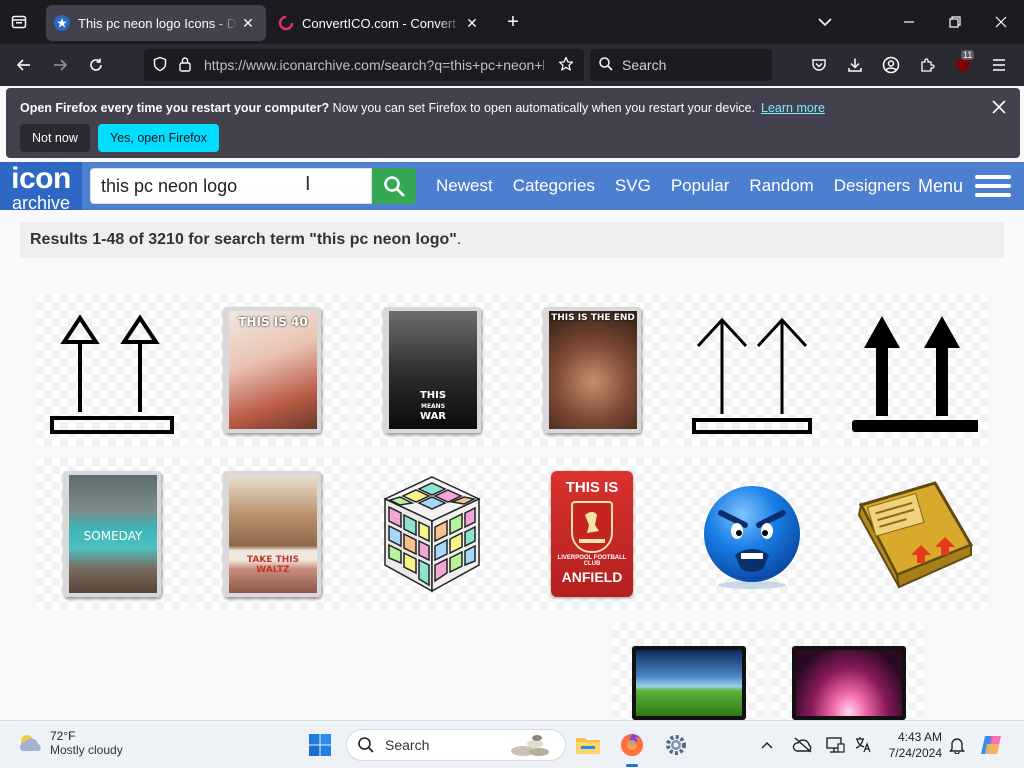  Describe the element at coordinates (915, 374) in the screenshot. I see `arrows-up-solid-icon` at that location.